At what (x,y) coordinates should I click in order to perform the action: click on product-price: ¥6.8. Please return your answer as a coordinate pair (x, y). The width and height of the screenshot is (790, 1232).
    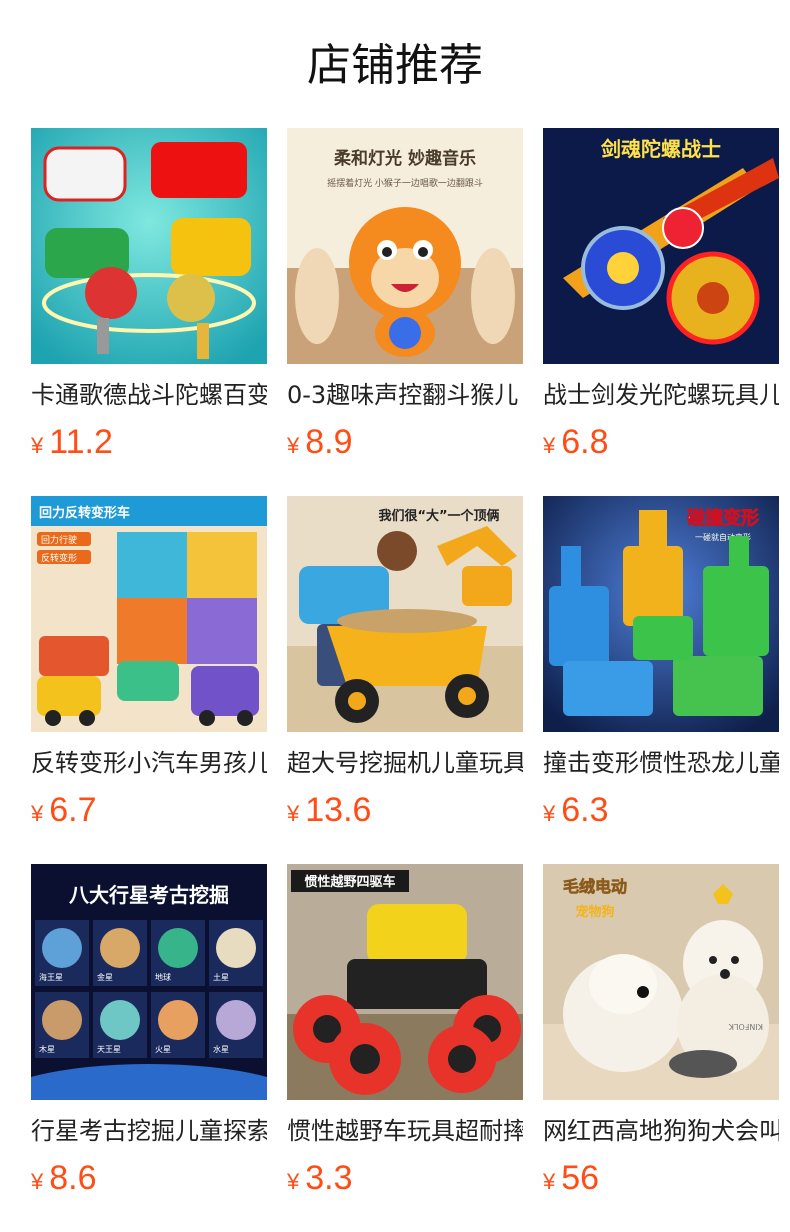
    Looking at the image, I should click on (661, 445).